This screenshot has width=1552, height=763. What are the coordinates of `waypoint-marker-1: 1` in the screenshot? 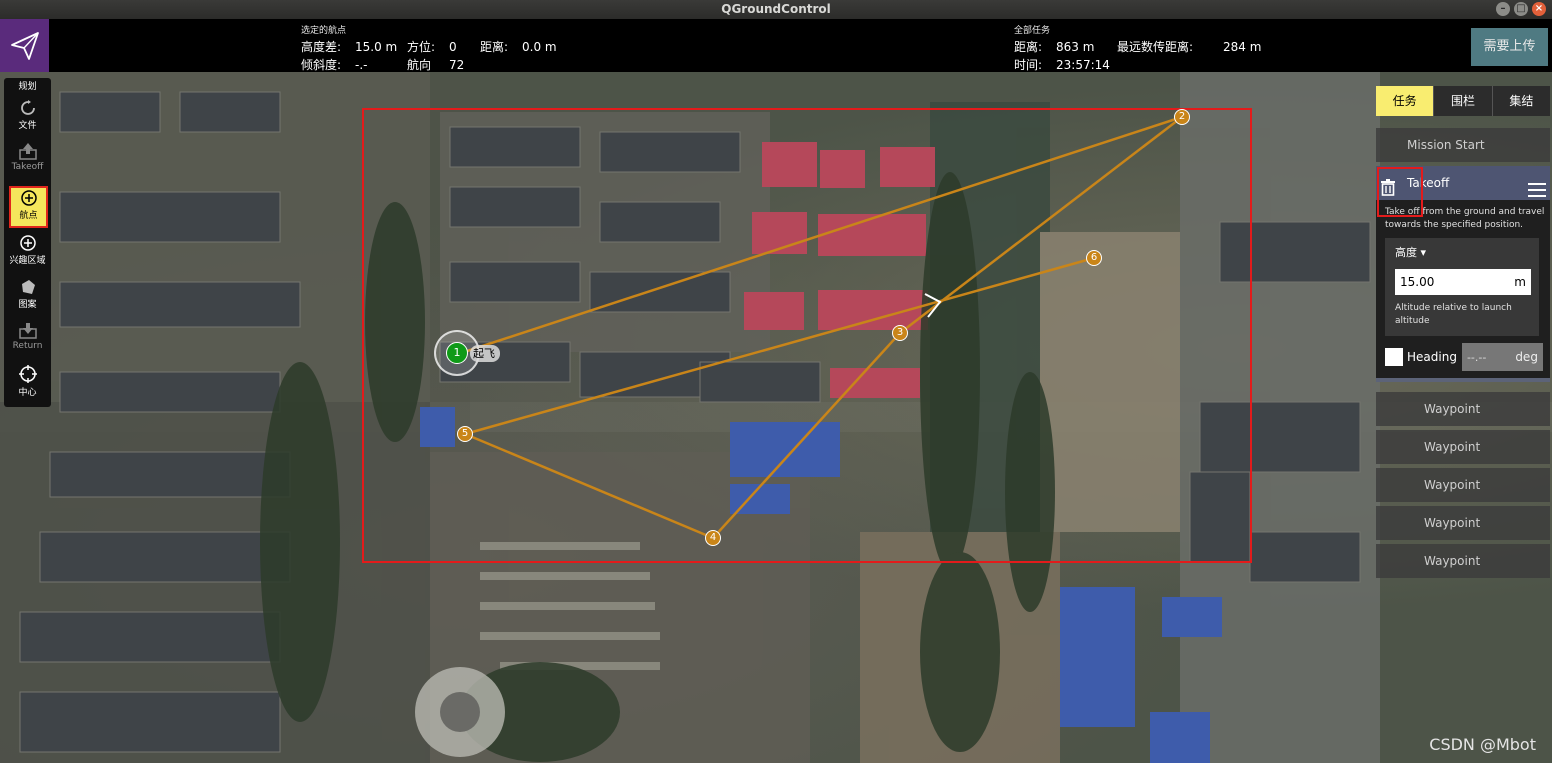 It's located at (457, 353).